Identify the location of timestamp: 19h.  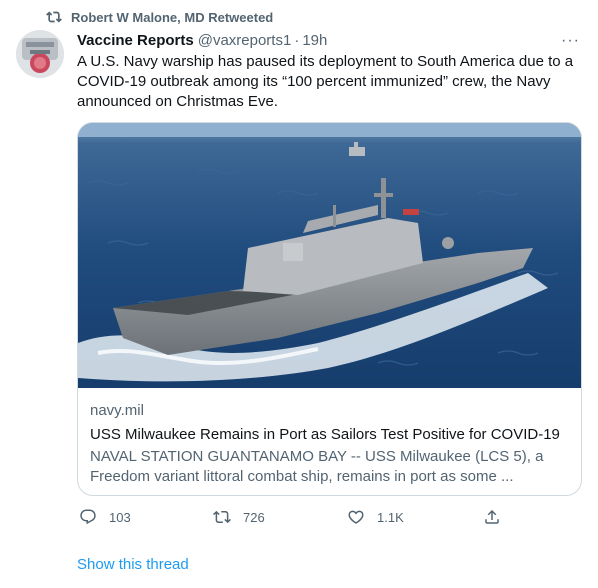
(314, 40).